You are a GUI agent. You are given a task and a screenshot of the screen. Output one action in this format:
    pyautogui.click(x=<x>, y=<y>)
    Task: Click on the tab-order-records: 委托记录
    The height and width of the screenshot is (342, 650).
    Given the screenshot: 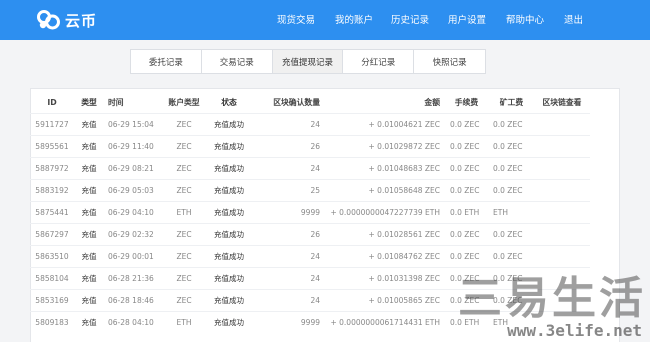 What is the action you would take?
    pyautogui.click(x=166, y=61)
    